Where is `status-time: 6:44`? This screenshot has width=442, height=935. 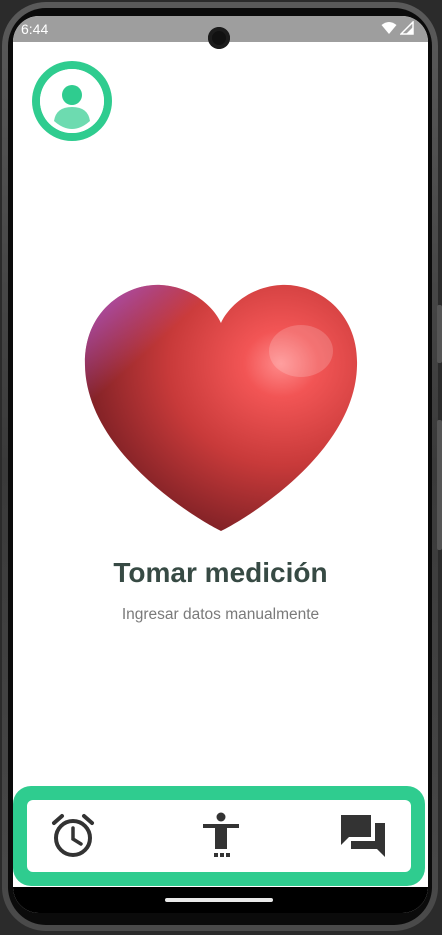
status-time: 6:44 is located at coordinates (35, 29).